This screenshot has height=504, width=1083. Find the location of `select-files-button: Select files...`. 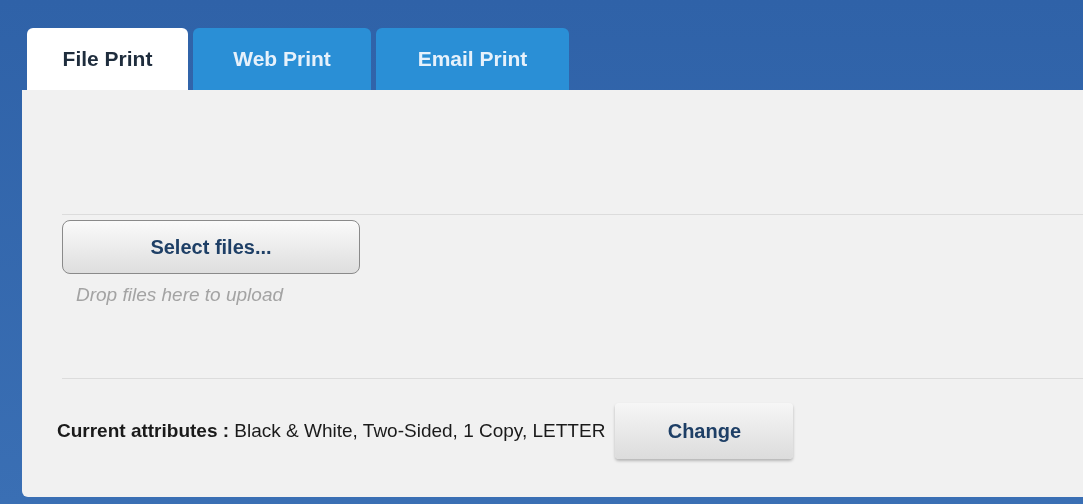

select-files-button: Select files... is located at coordinates (211, 247).